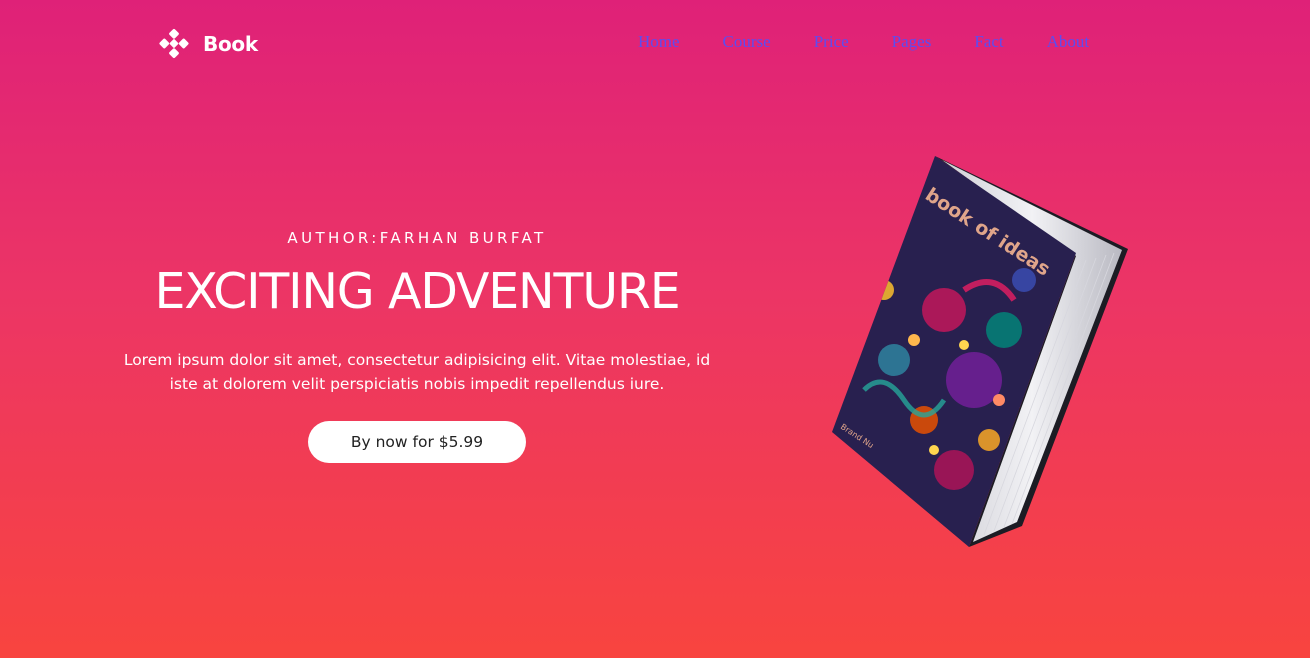  I want to click on nav-link-pages: Pages, so click(912, 42).